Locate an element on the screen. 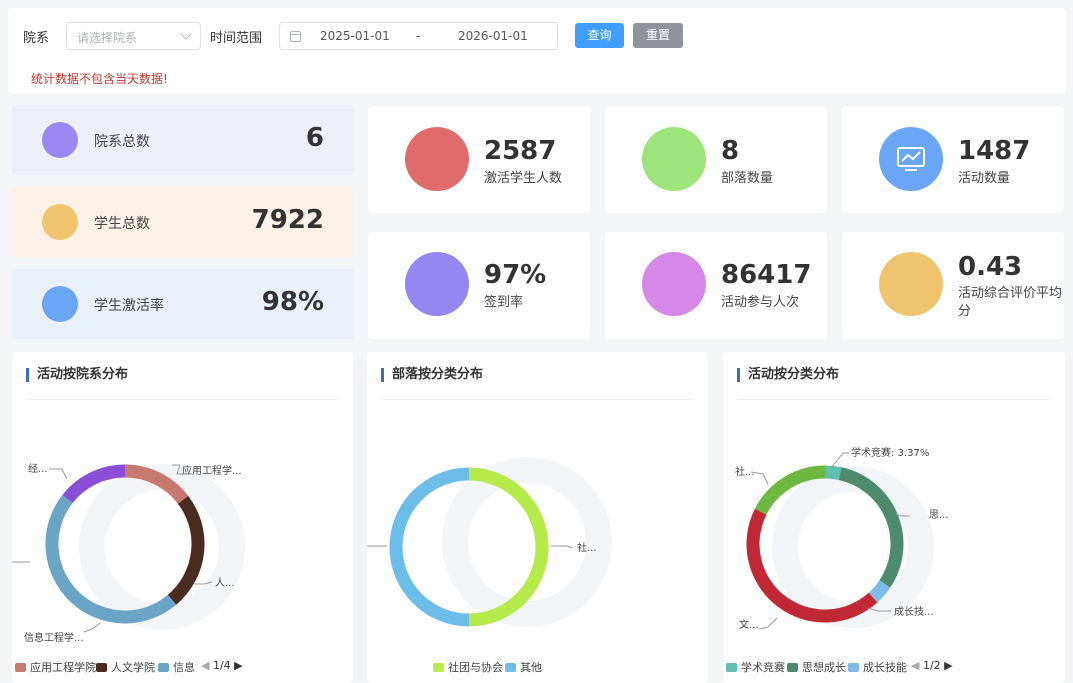 The width and height of the screenshot is (1073, 683). legend-item: 信息 is located at coordinates (176, 667).